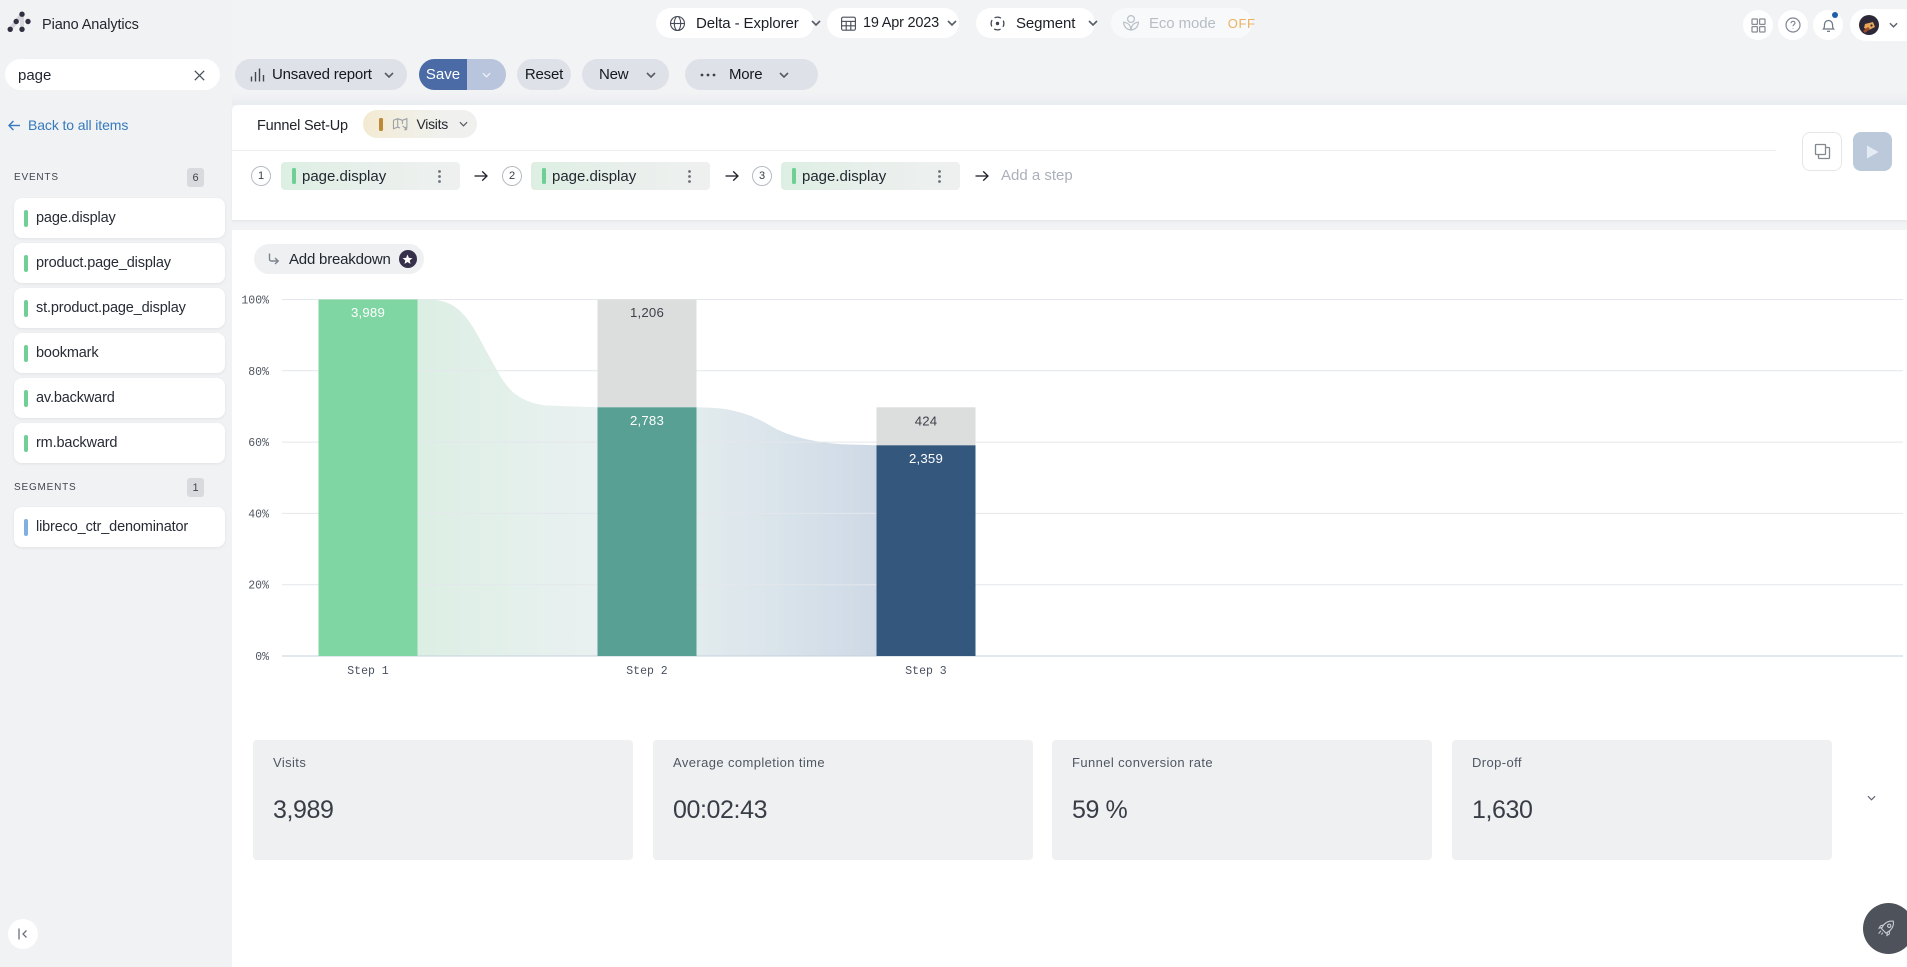  I want to click on svg-text: 0%, so click(262, 657).